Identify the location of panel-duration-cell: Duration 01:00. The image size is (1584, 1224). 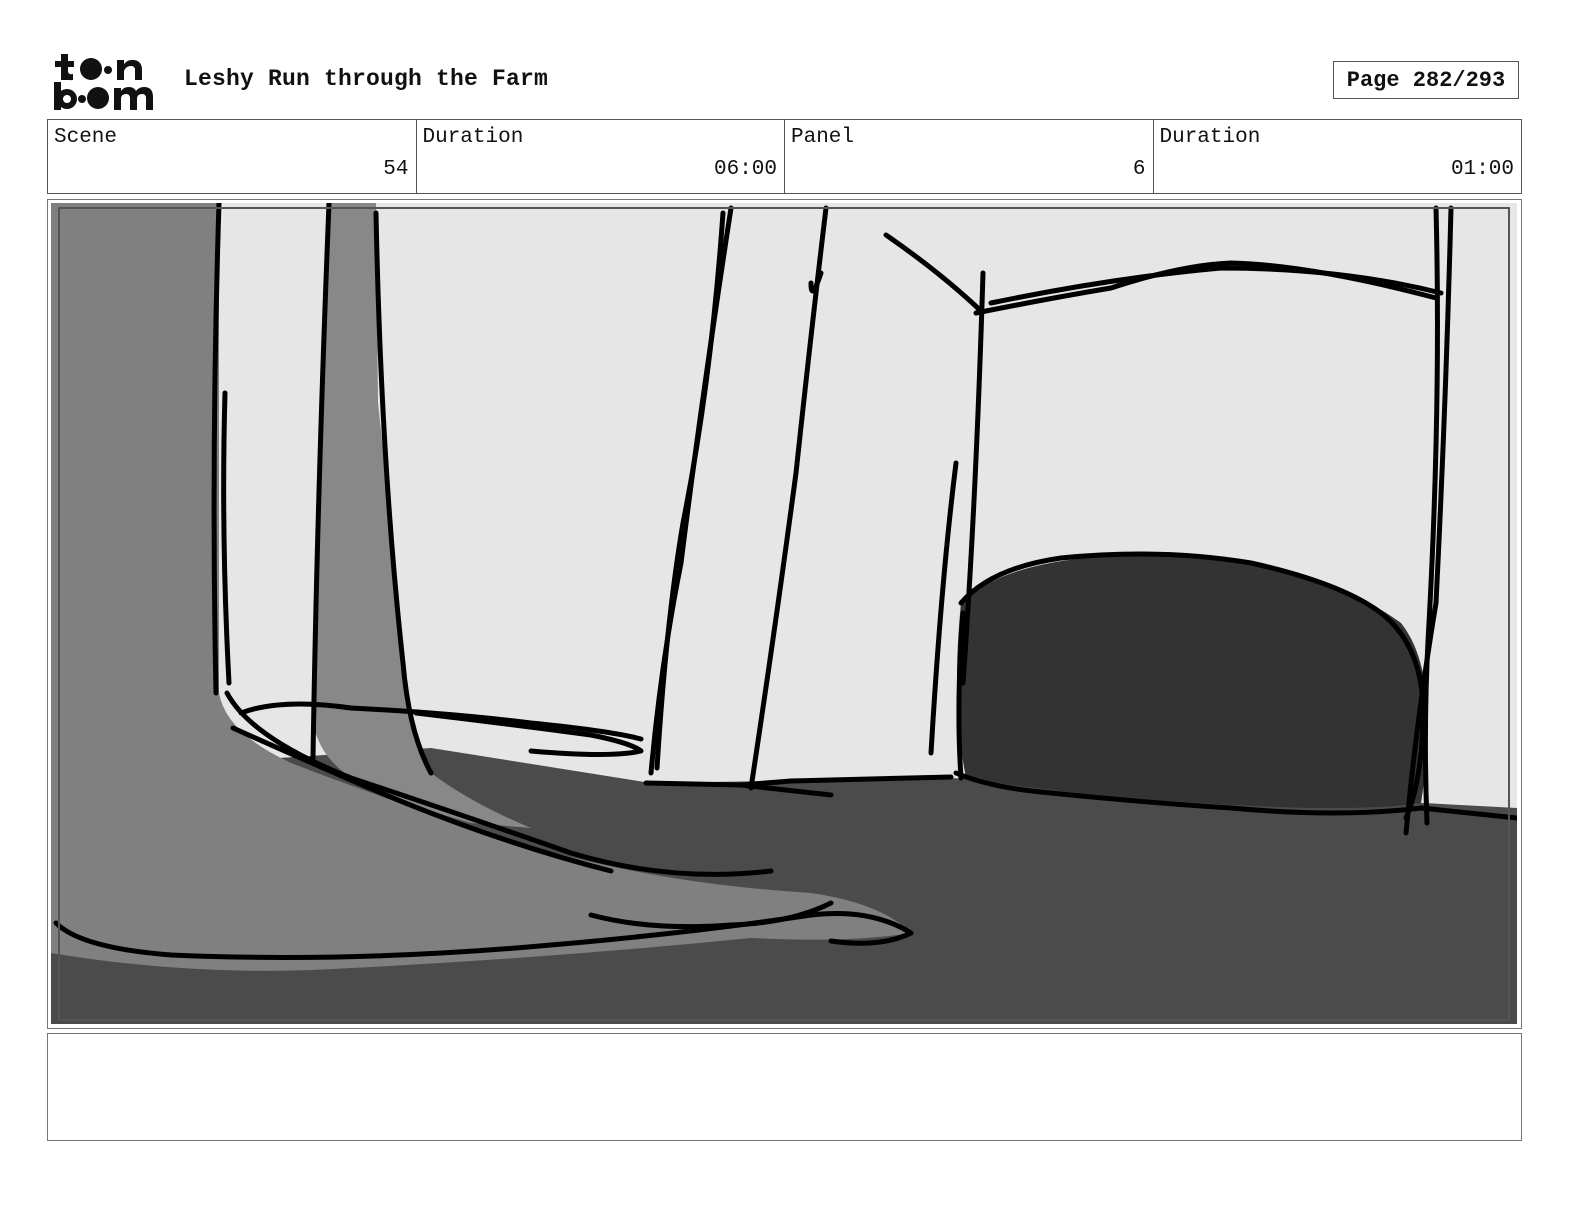
(1338, 156).